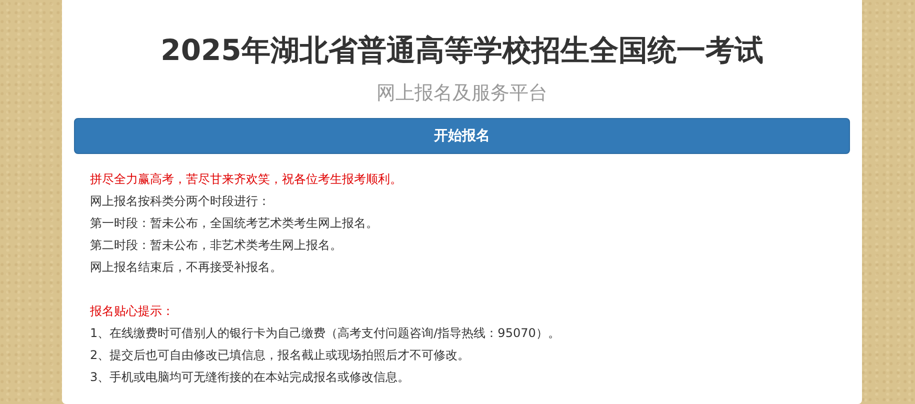 Image resolution: width=915 pixels, height=404 pixels. What do you see at coordinates (462, 136) in the screenshot?
I see `start-registration-button: 开始报名` at bounding box center [462, 136].